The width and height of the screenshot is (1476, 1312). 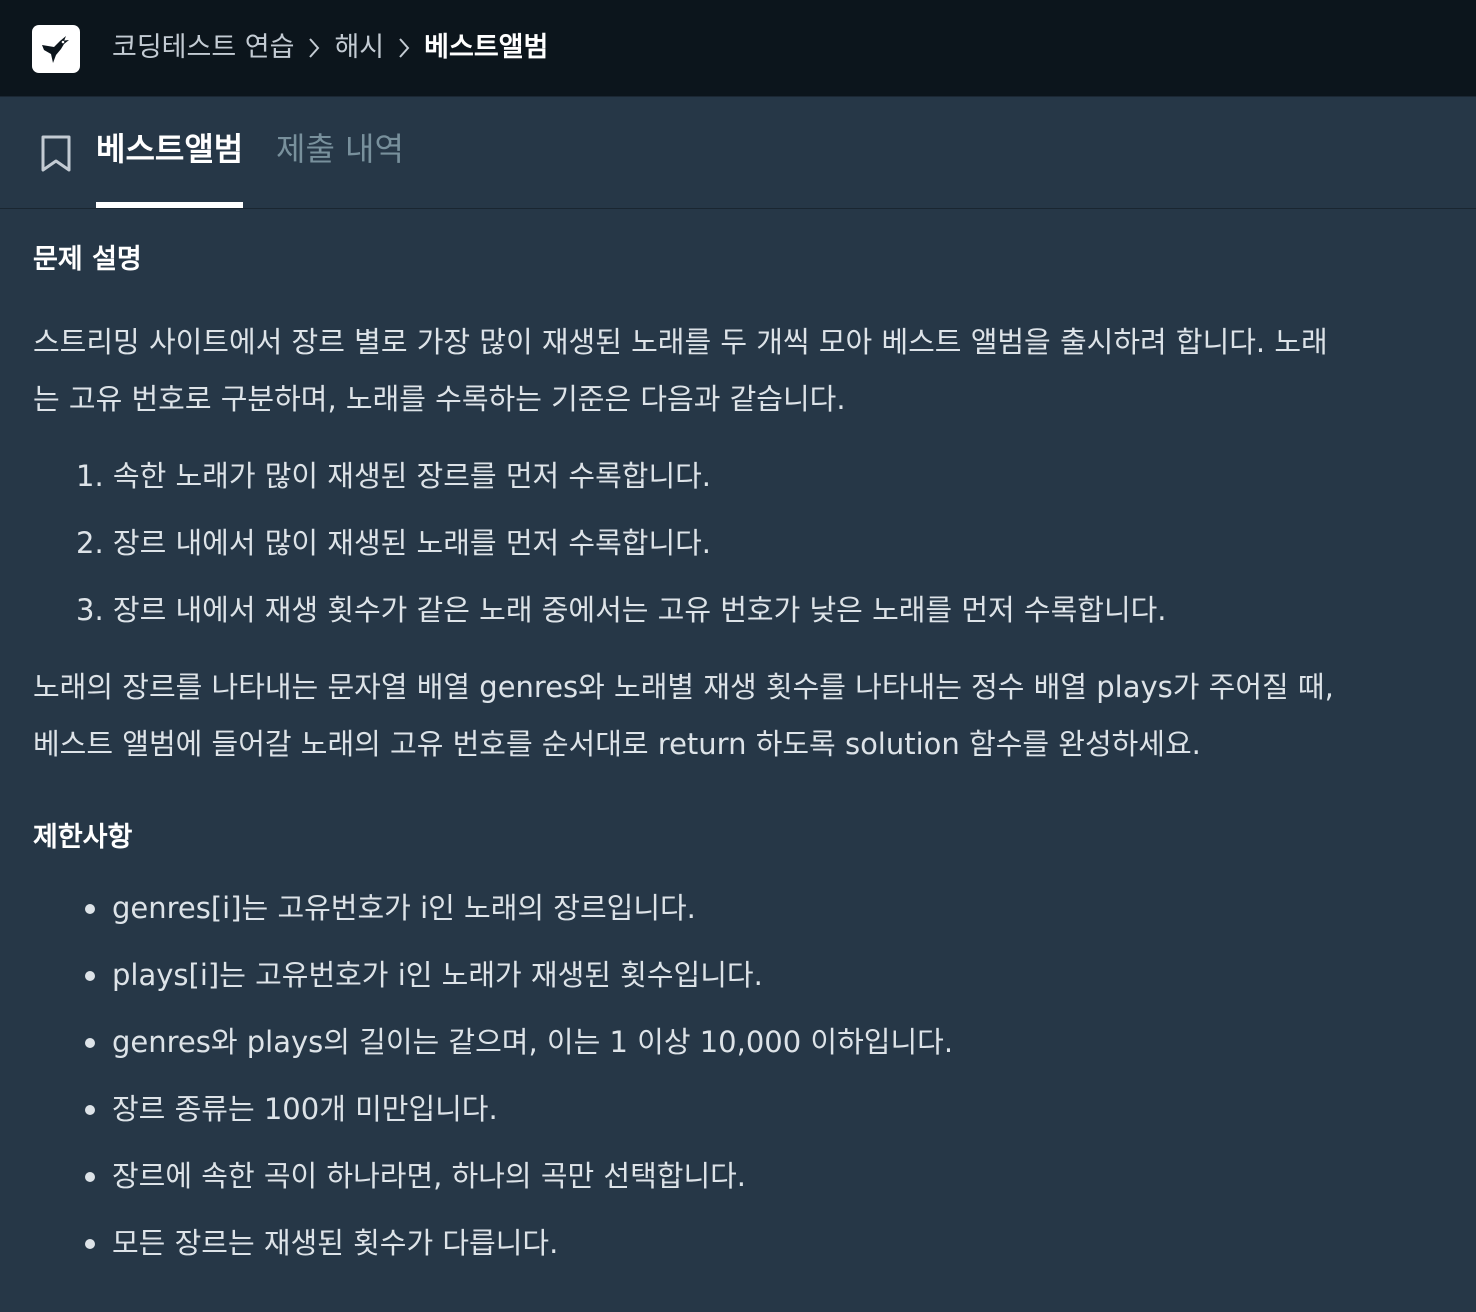 I want to click on list-item: genres[i]는 고유번호가 i인 노래의 장르입니다., so click(x=738, y=917).